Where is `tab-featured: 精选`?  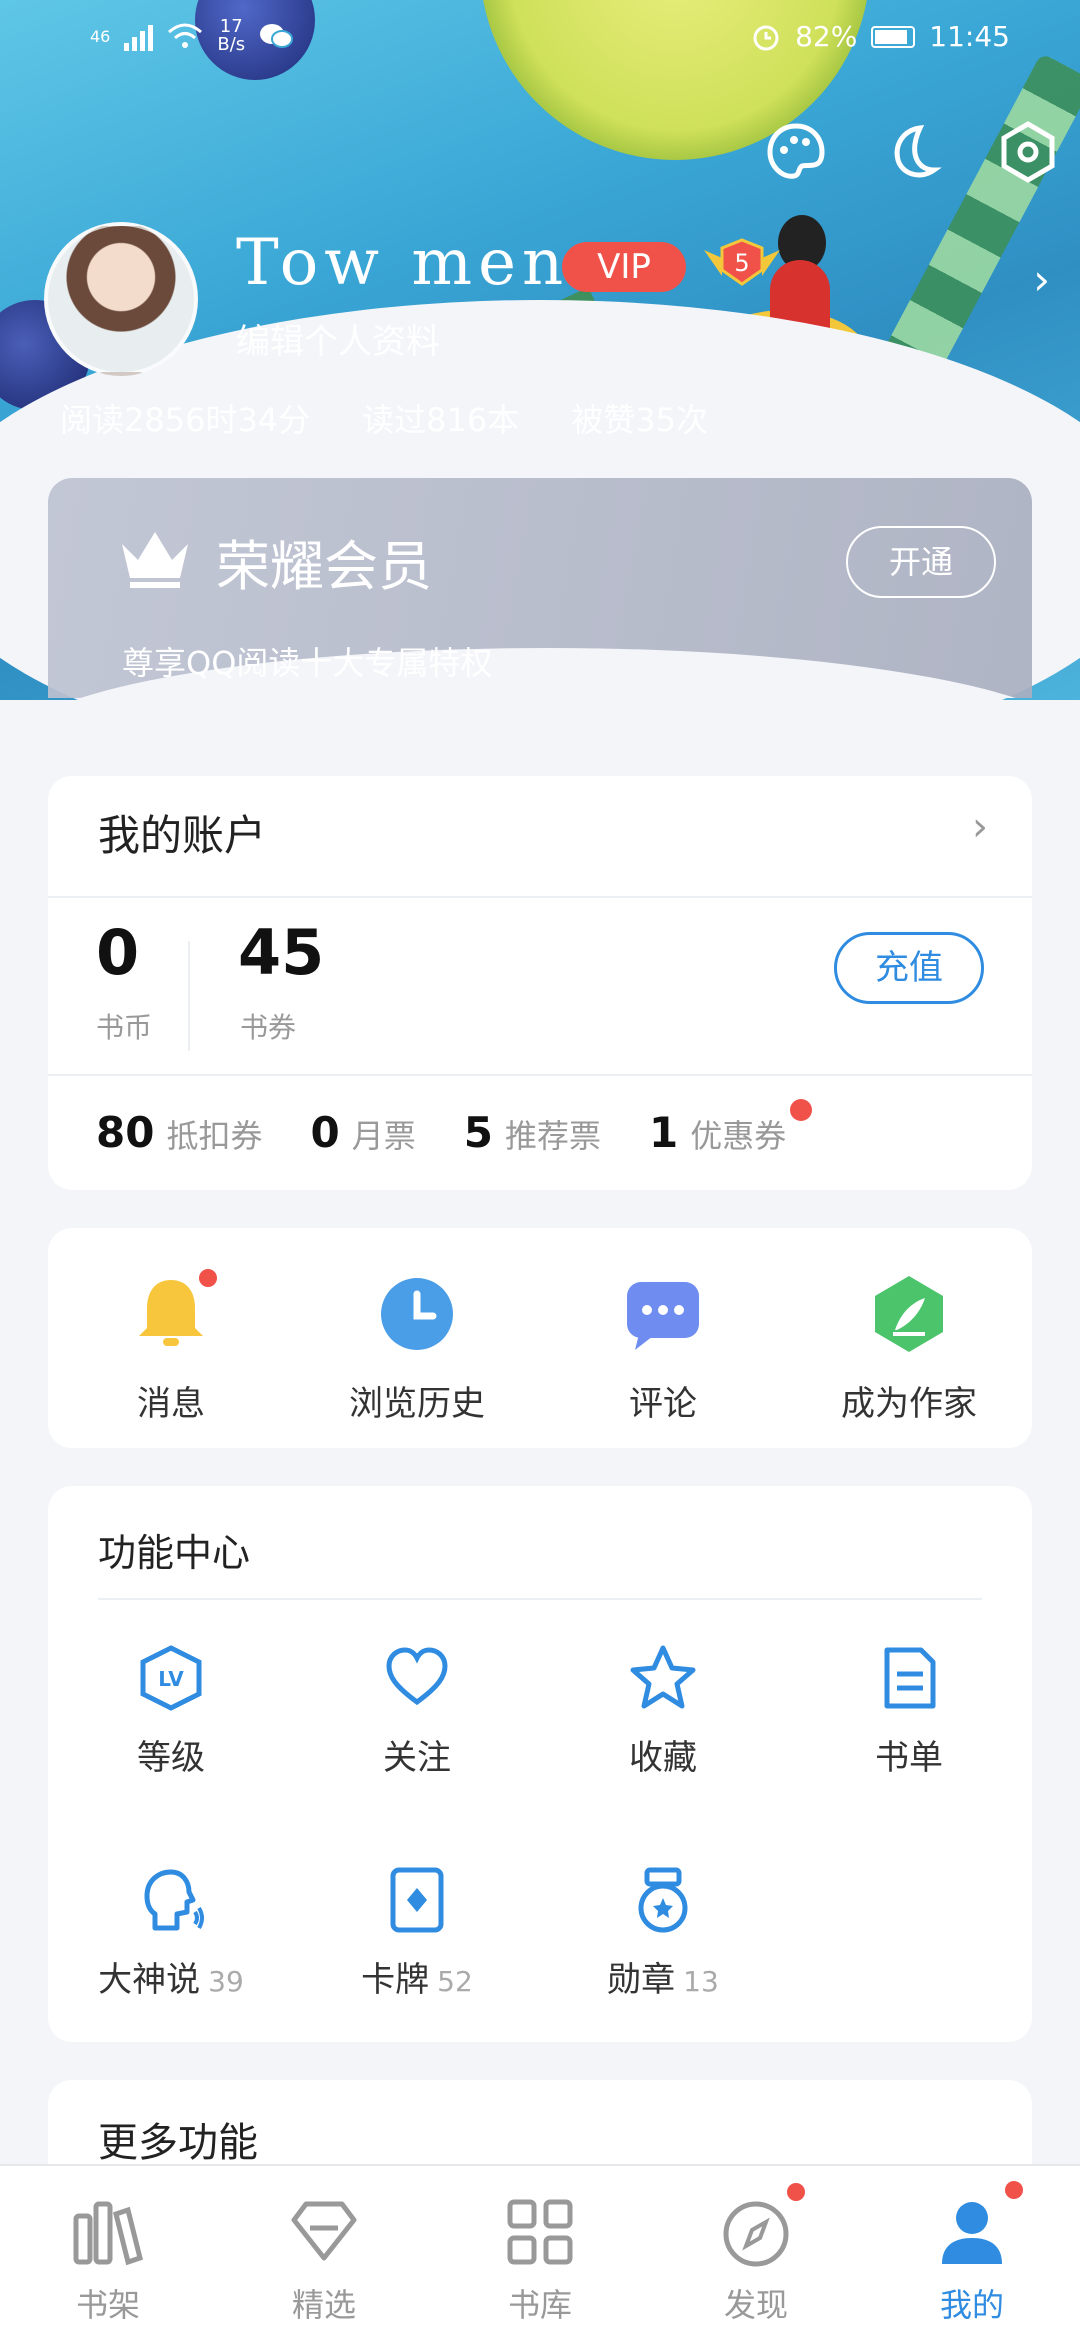
tab-featured: 精选 is located at coordinates (324, 2253).